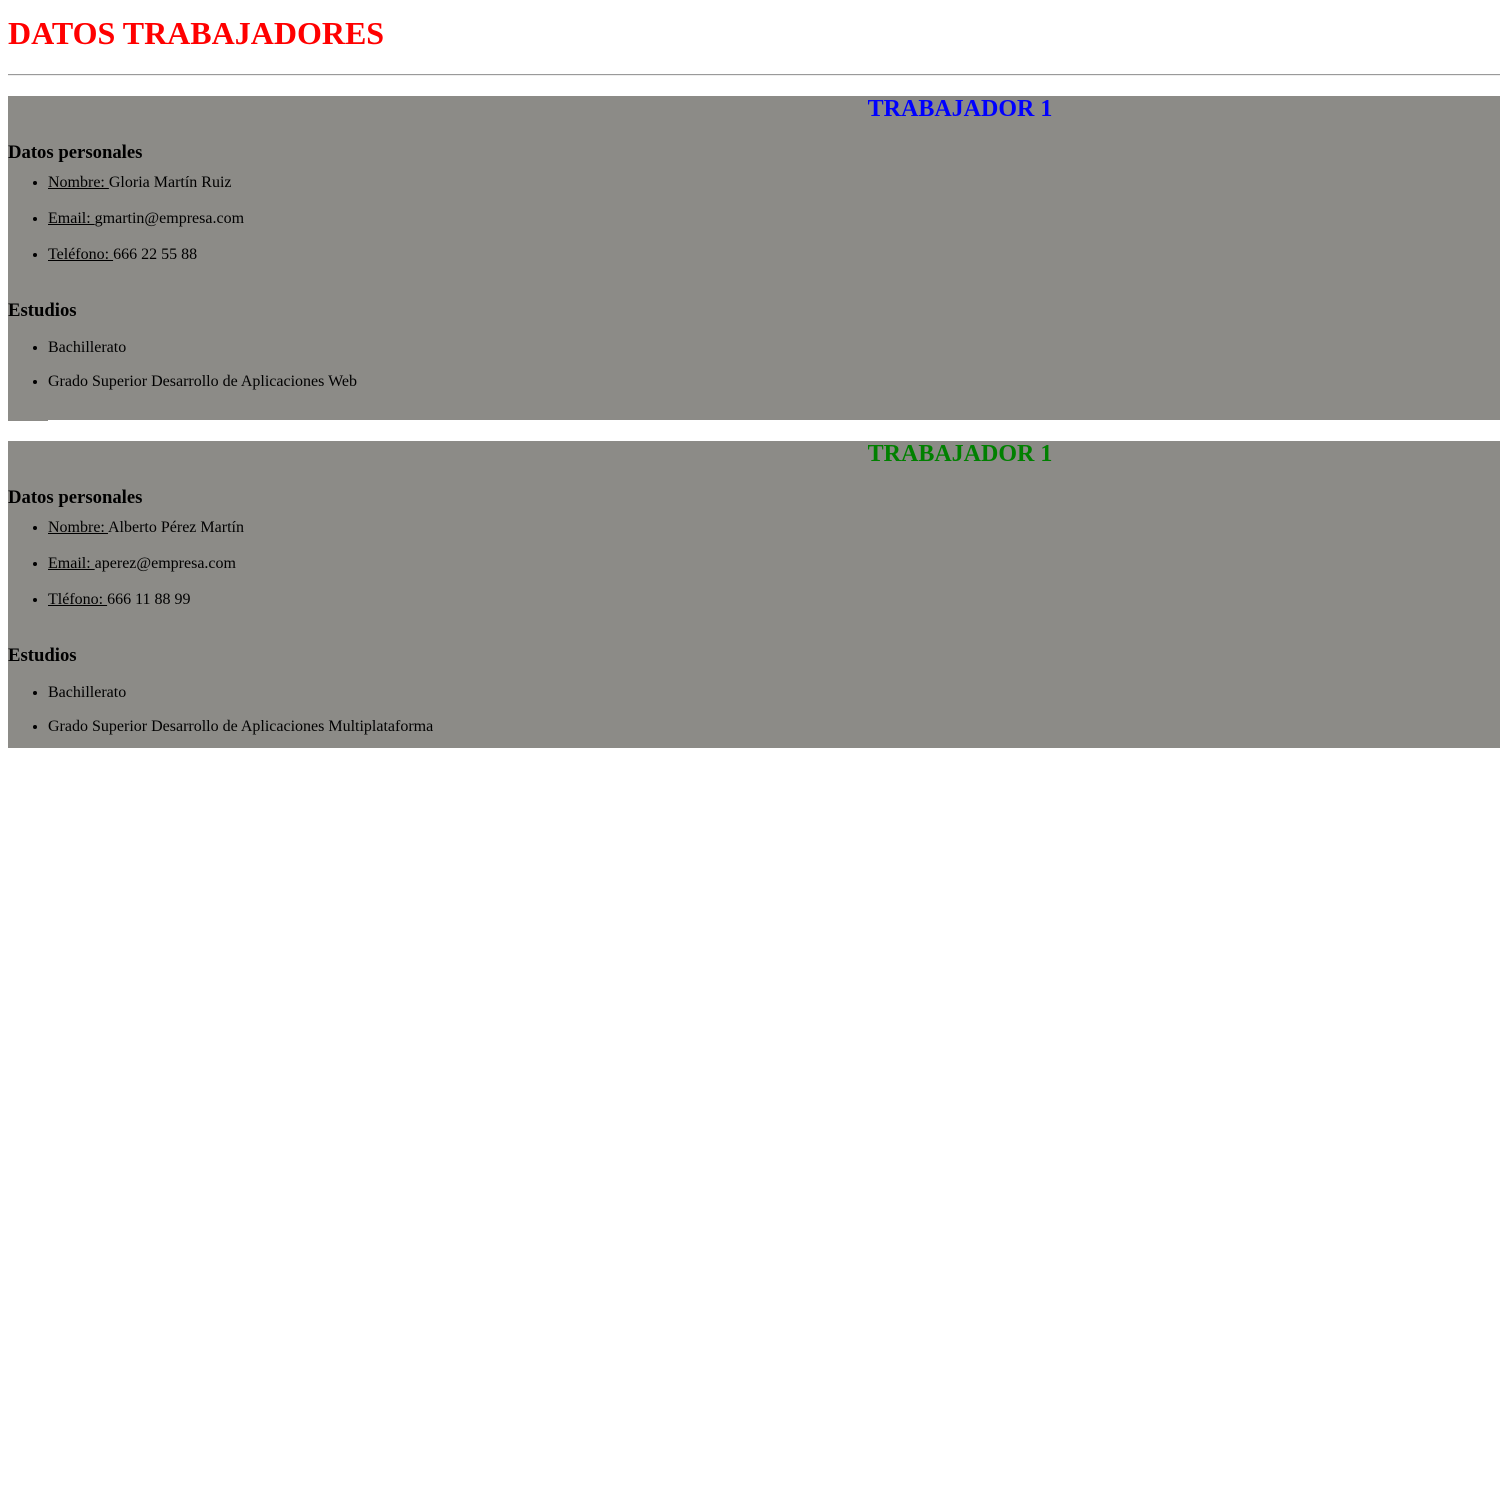 This screenshot has height=1500, width=1500. I want to click on page-title: DATOS TRABAJADORES, so click(196, 33).